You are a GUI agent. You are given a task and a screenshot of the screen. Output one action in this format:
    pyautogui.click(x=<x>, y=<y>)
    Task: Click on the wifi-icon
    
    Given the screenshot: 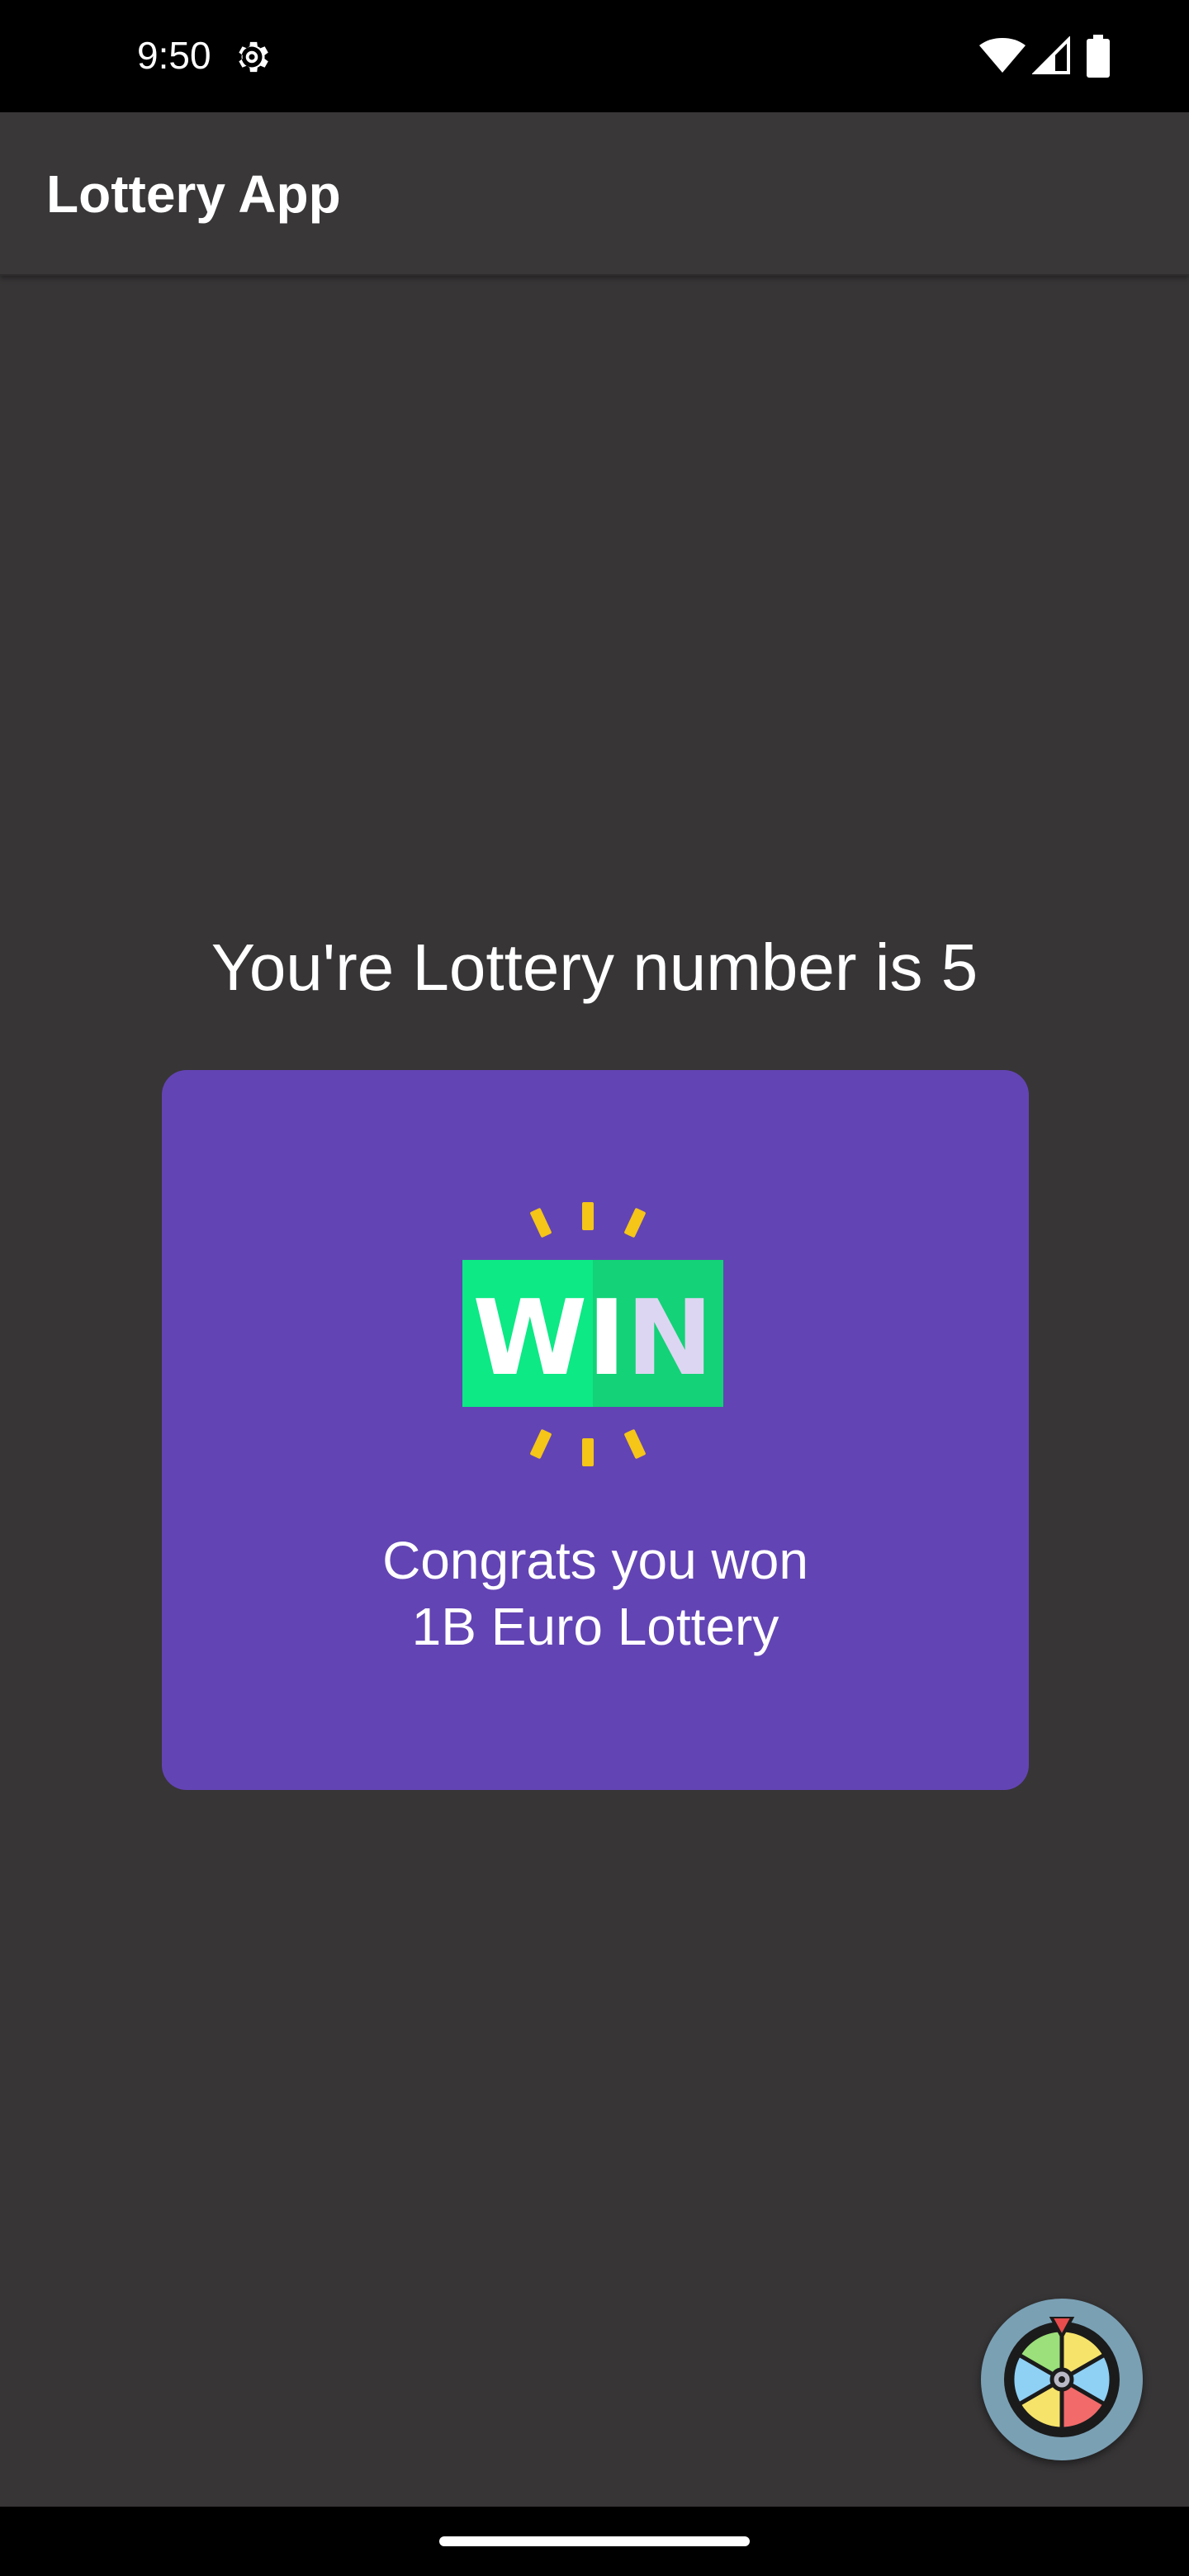 What is the action you would take?
    pyautogui.click(x=1002, y=55)
    